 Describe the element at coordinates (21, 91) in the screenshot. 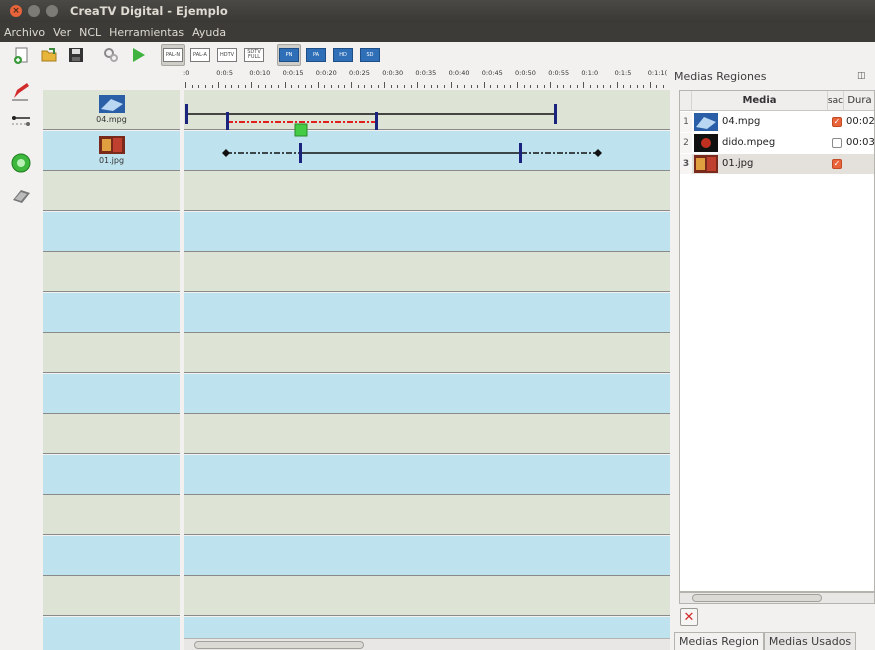

I see `edit-tool-button` at that location.